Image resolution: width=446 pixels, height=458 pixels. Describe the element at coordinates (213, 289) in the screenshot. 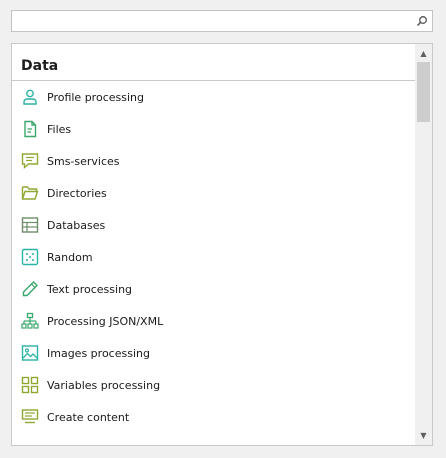

I see `list-item-text-processing: Text processing` at that location.